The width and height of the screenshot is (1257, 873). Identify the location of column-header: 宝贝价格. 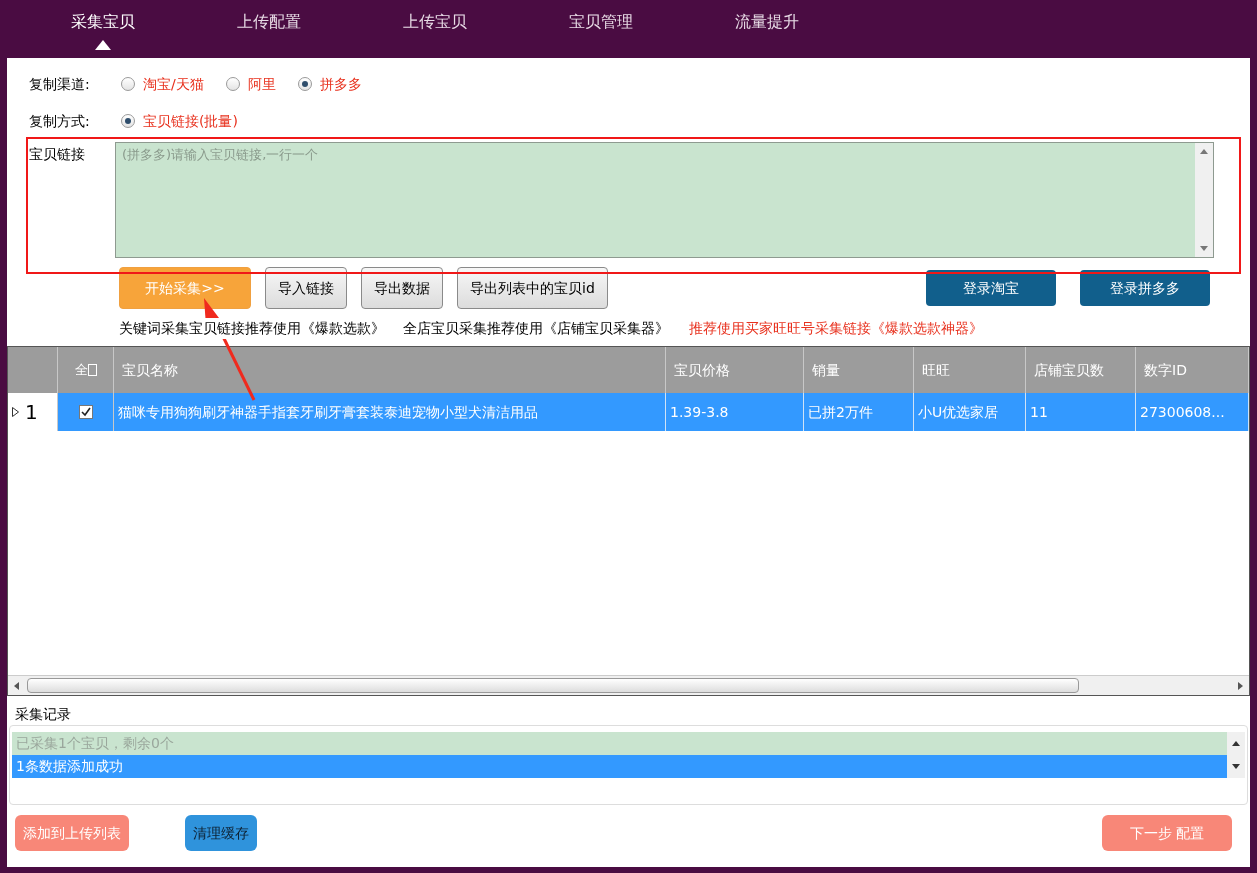
(702, 370).